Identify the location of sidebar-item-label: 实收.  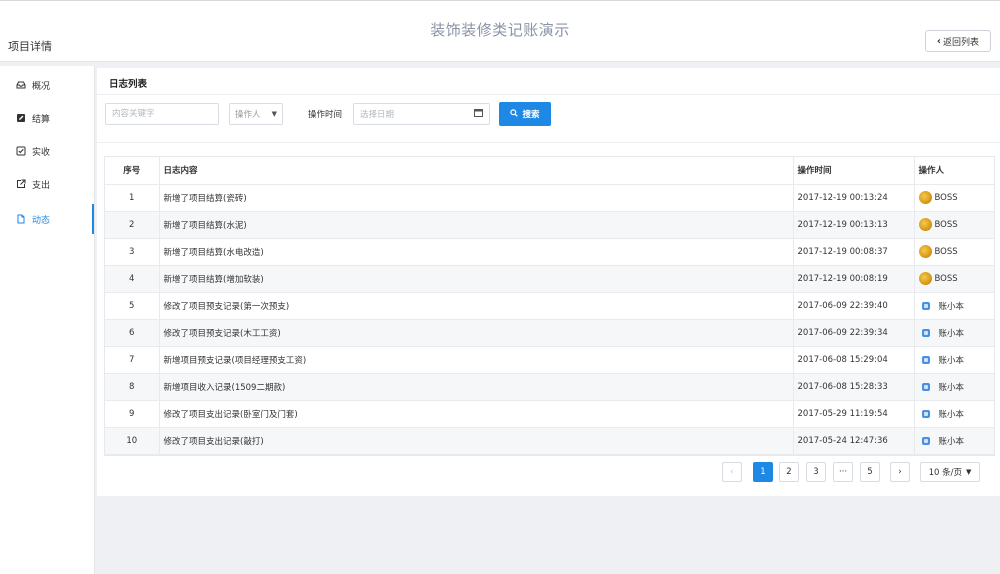
(41, 152).